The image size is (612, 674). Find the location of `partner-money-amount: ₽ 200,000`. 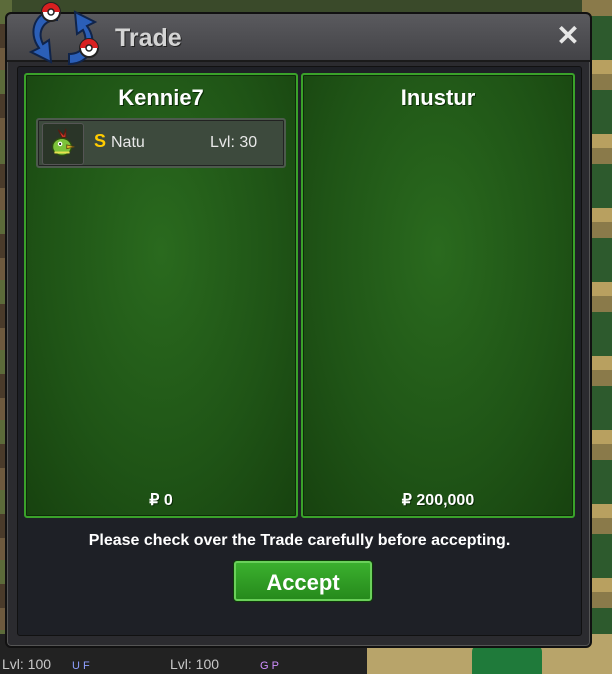

partner-money-amount: ₽ 200,000 is located at coordinates (438, 500).